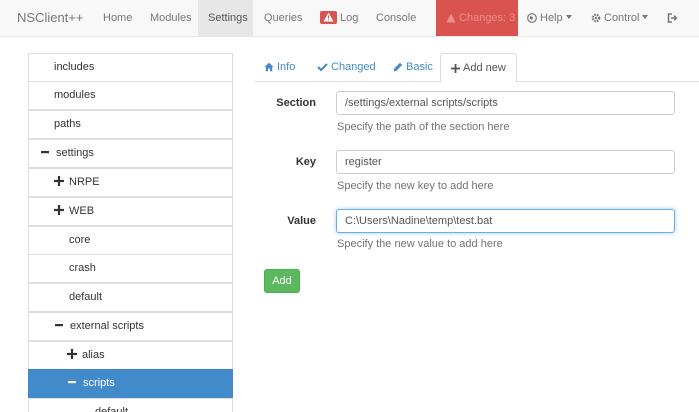  I want to click on brand-logo: NSClient++, so click(50, 17).